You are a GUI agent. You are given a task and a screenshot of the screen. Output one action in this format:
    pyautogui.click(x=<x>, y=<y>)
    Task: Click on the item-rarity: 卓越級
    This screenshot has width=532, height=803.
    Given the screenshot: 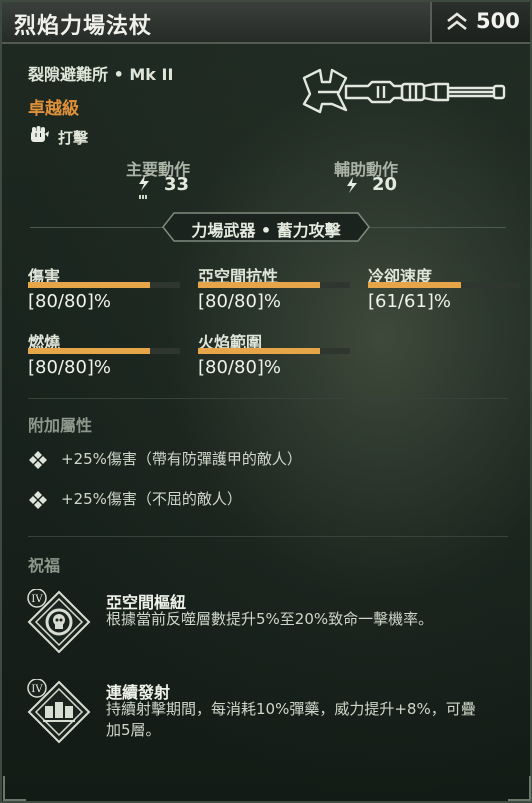 What is the action you would take?
    pyautogui.click(x=53, y=109)
    